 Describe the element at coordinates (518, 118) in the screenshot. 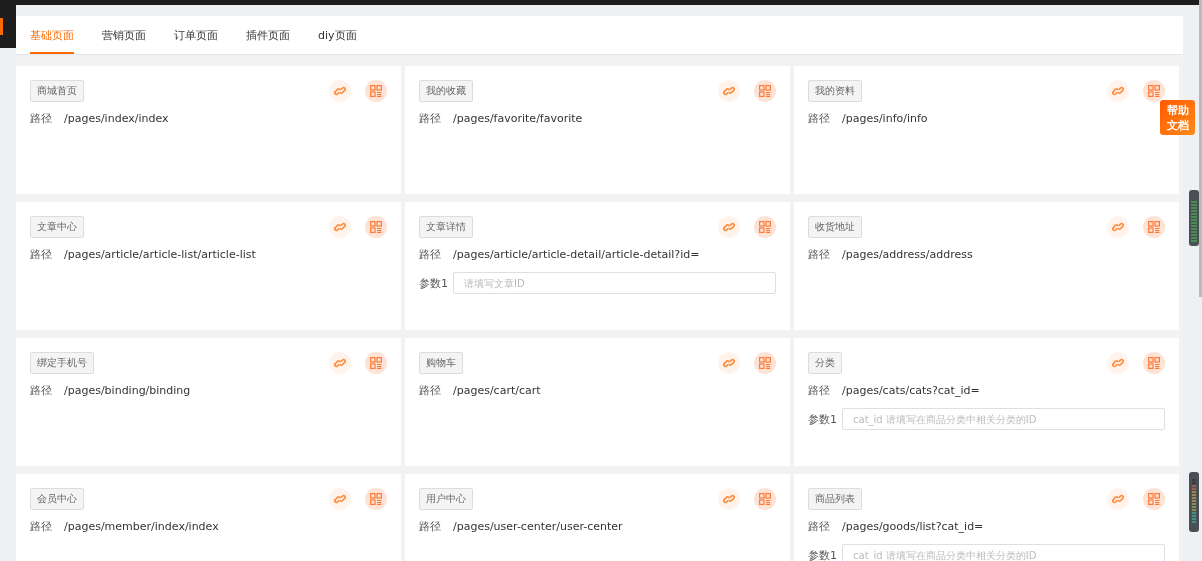

I see `path-text: /pages/favorite/favorite` at that location.